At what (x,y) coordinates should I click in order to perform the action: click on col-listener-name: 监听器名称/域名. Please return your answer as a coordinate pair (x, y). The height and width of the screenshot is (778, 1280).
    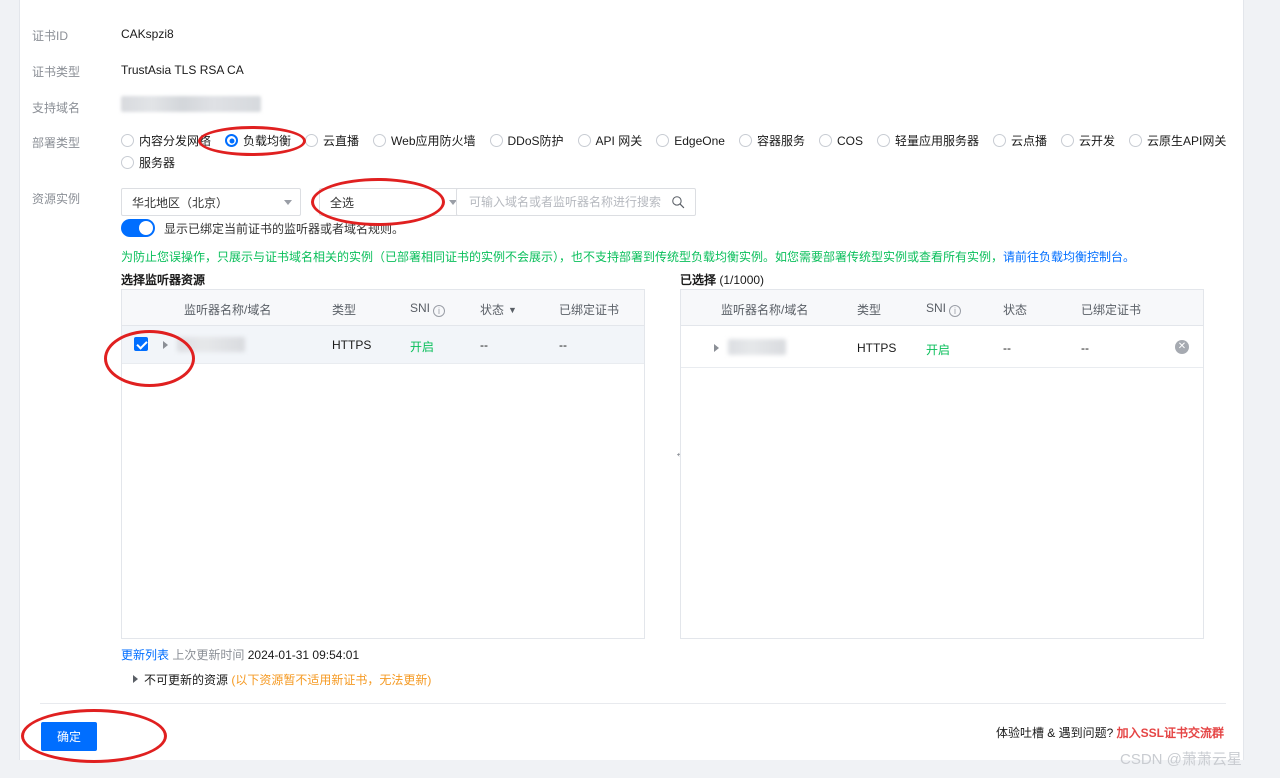
    Looking at the image, I should click on (765, 310).